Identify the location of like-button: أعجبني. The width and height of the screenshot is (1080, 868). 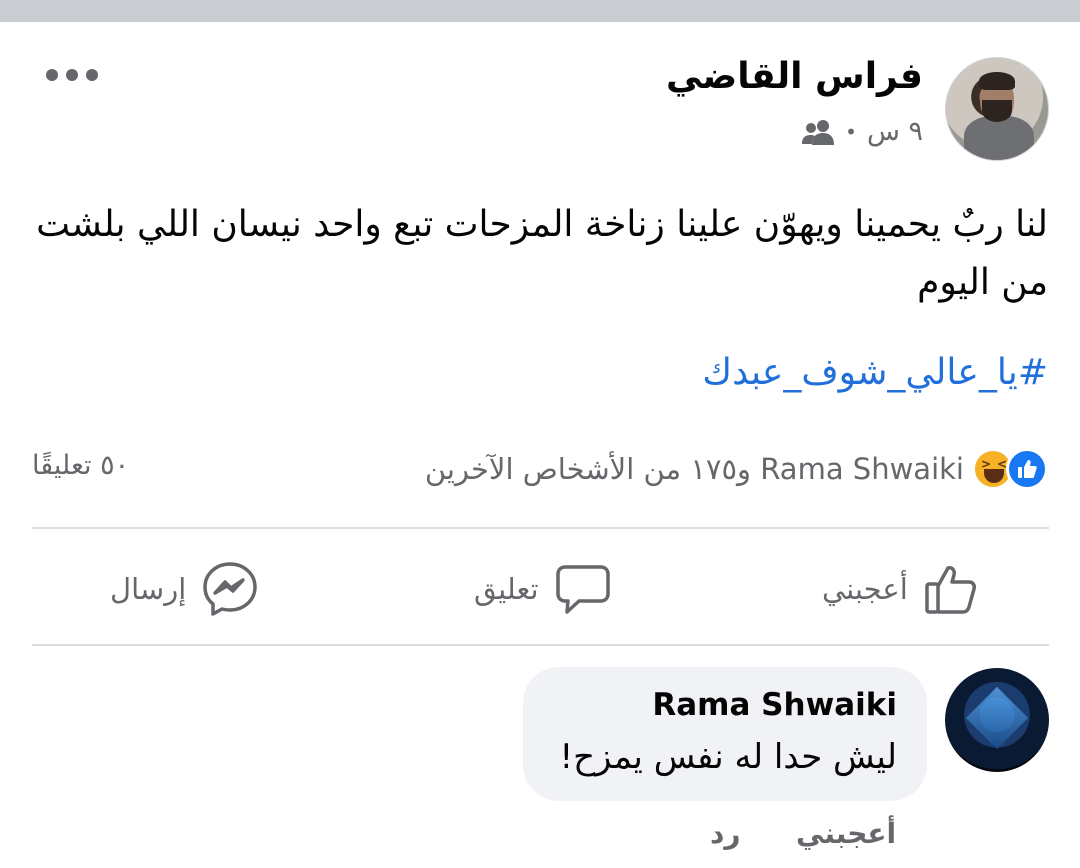
(900, 589).